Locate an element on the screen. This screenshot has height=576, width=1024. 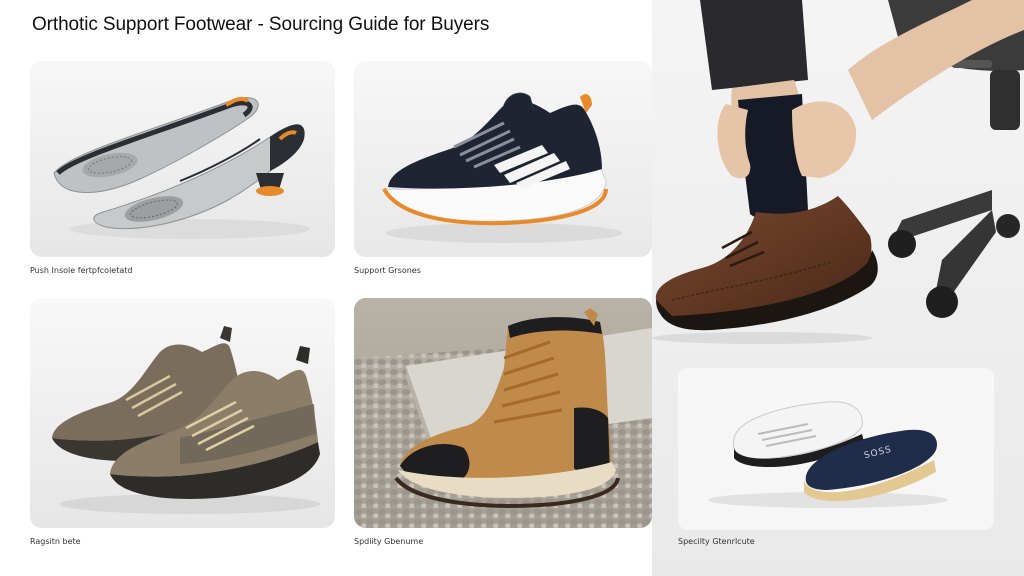
product-card-sneaker is located at coordinates (503, 159).